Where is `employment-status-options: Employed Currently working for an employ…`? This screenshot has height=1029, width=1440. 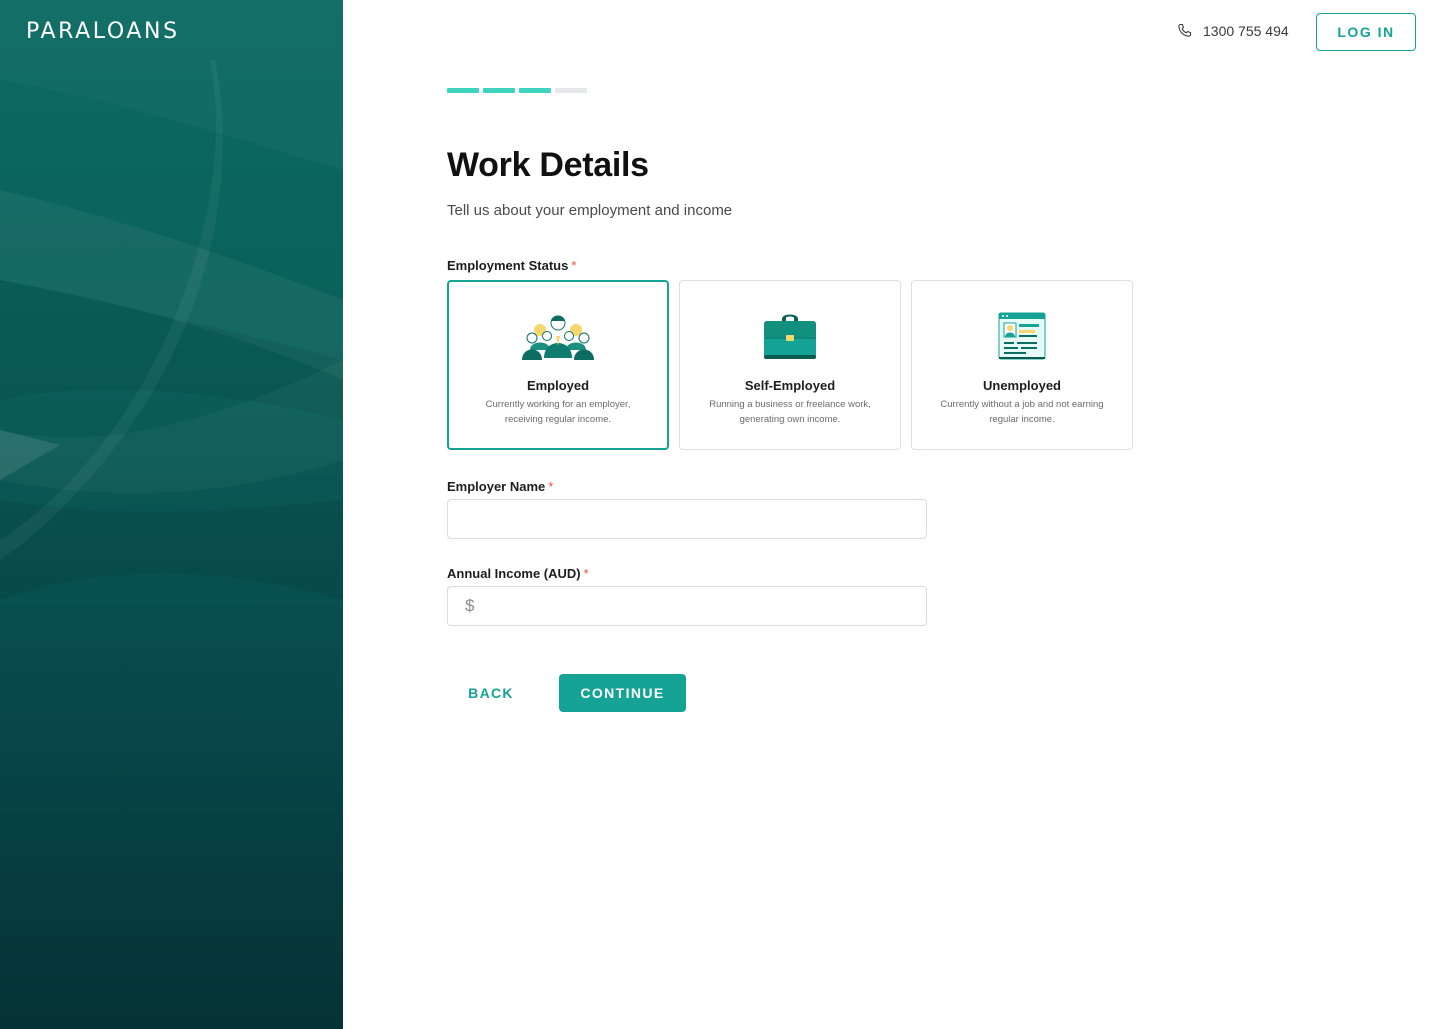
employment-status-options: Employed Currently working for an employ… is located at coordinates (790, 365).